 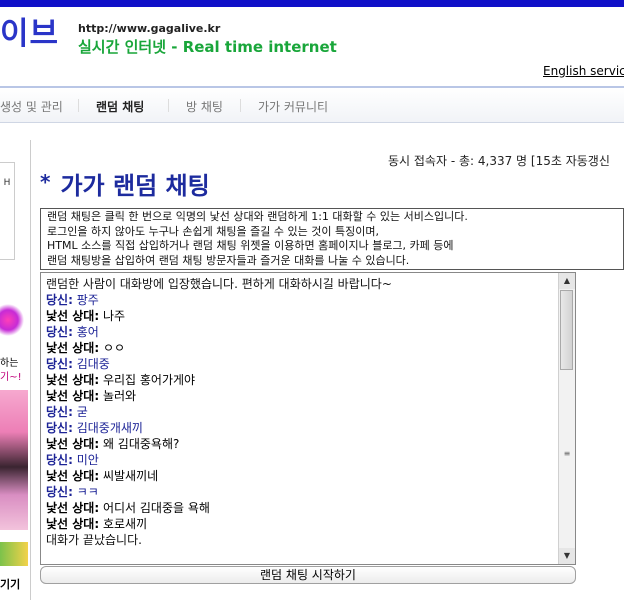 I want to click on scroll-thumb, so click(x=566, y=330).